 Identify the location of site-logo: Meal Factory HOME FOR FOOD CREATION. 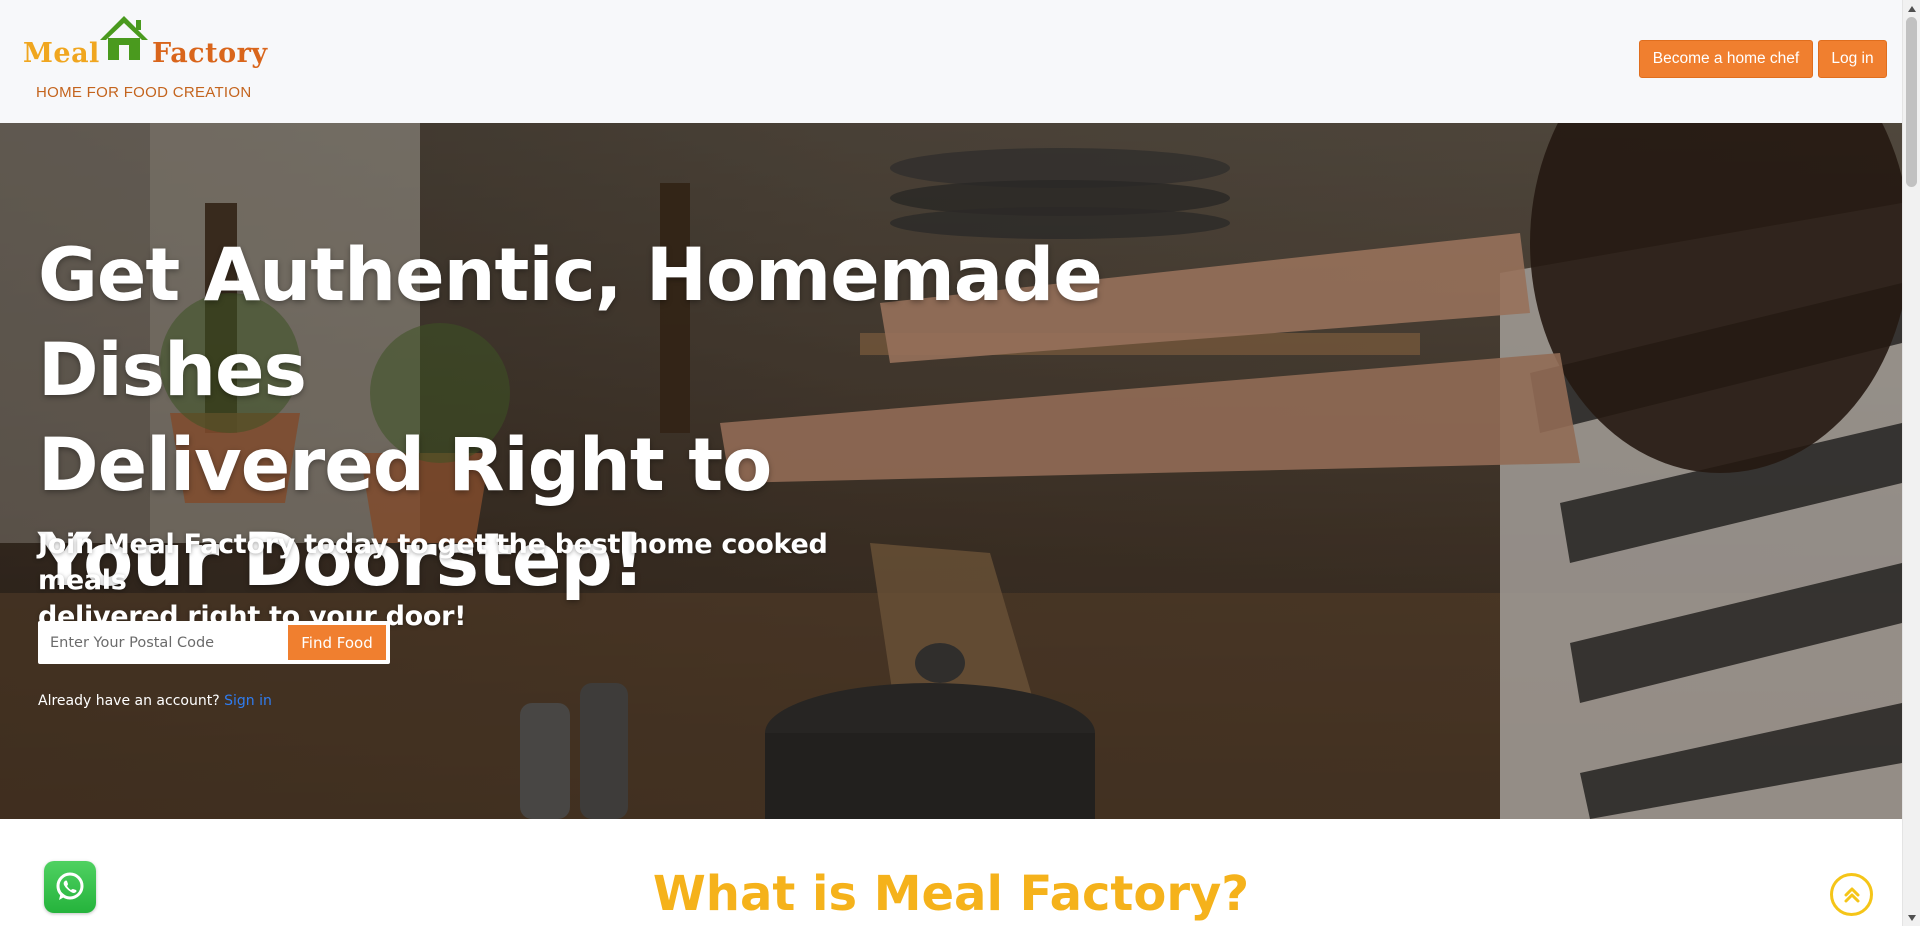
(144, 59).